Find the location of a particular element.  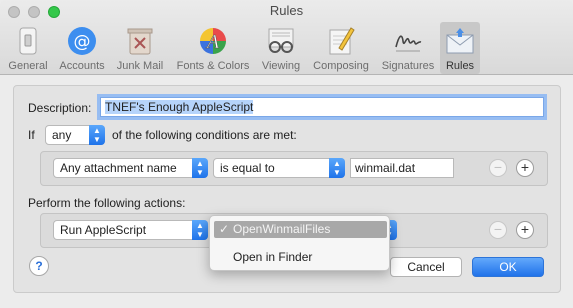

toolbar-label: Composing is located at coordinates (341, 66).